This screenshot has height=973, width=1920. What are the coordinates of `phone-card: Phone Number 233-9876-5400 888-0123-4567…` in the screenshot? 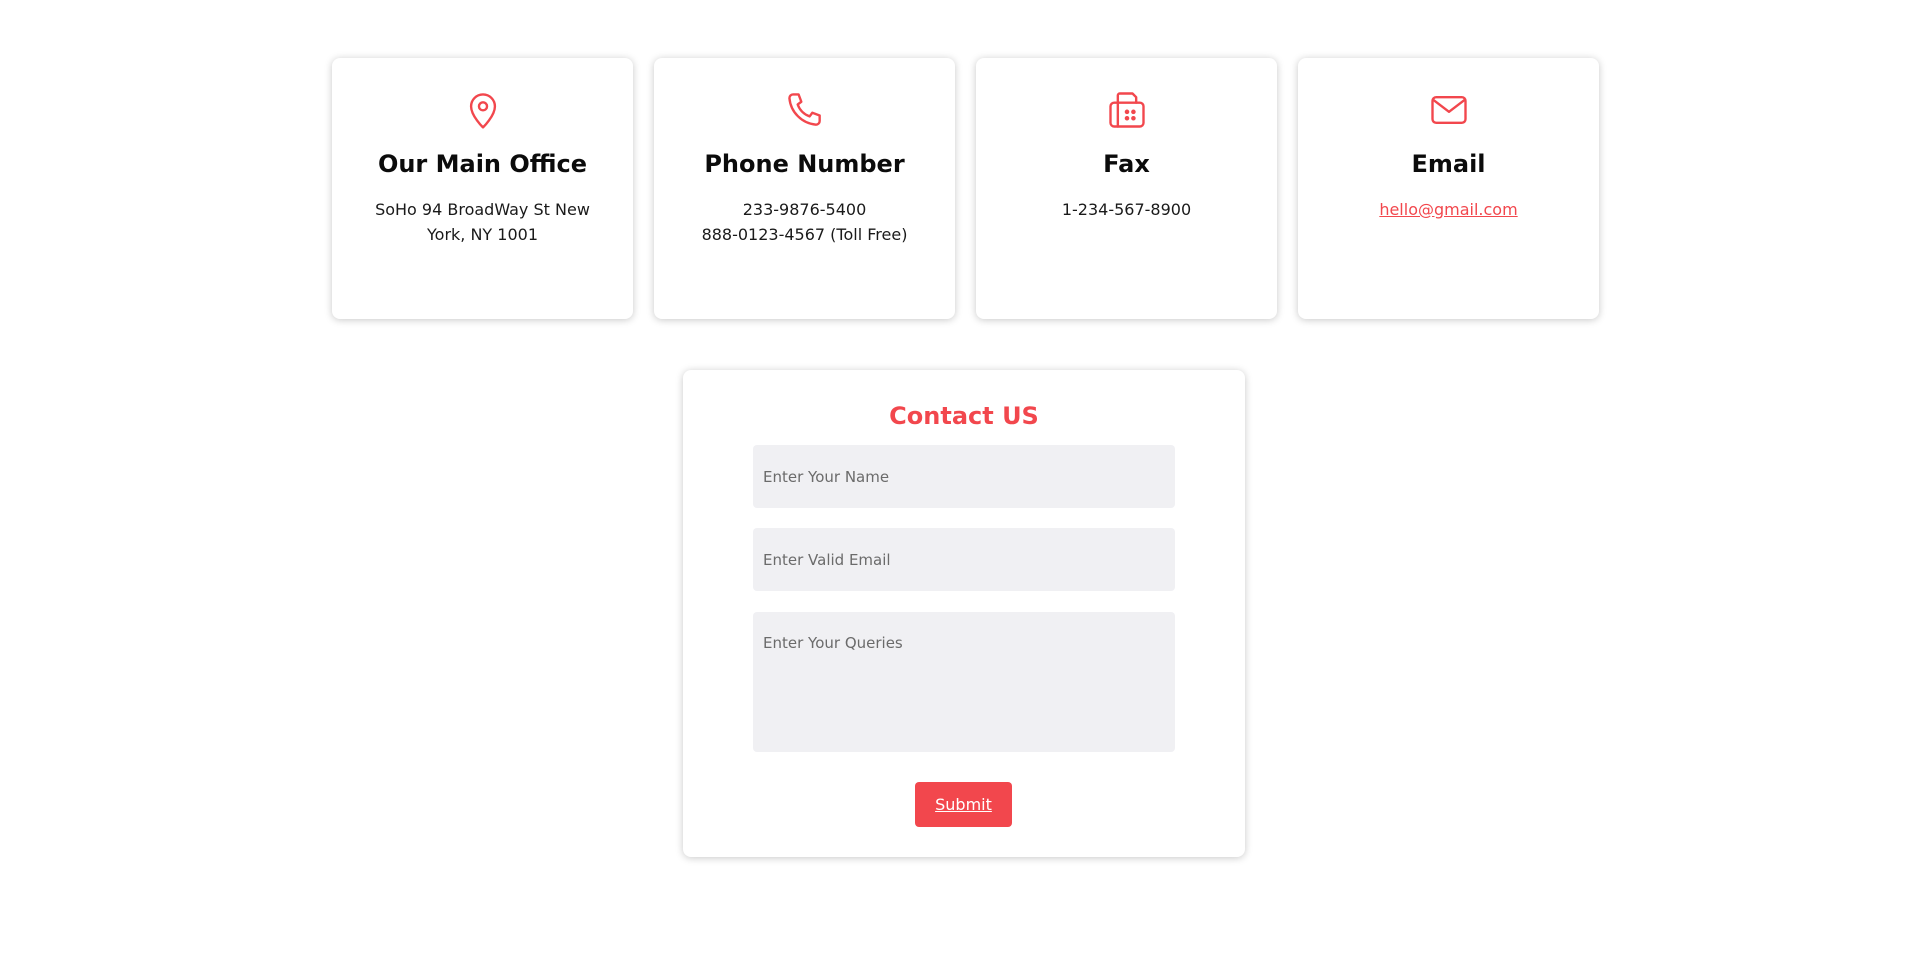 It's located at (804, 188).